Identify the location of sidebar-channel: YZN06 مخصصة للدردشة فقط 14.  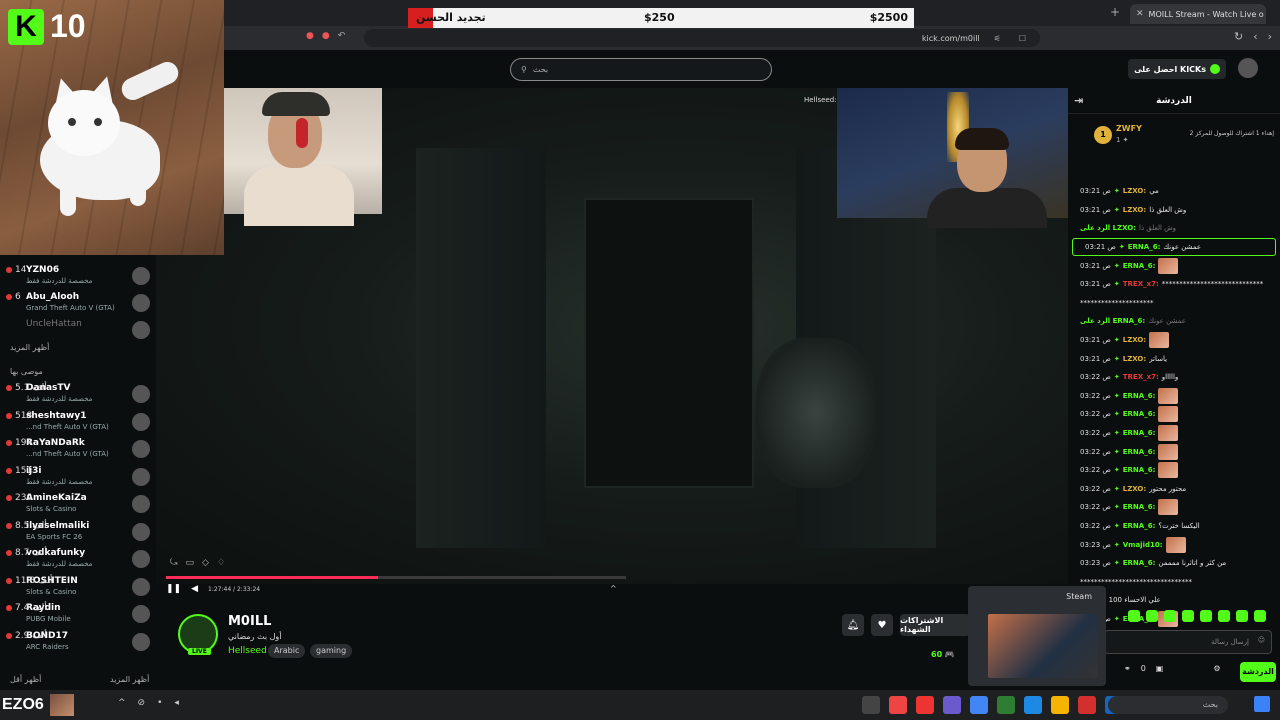
(78, 277).